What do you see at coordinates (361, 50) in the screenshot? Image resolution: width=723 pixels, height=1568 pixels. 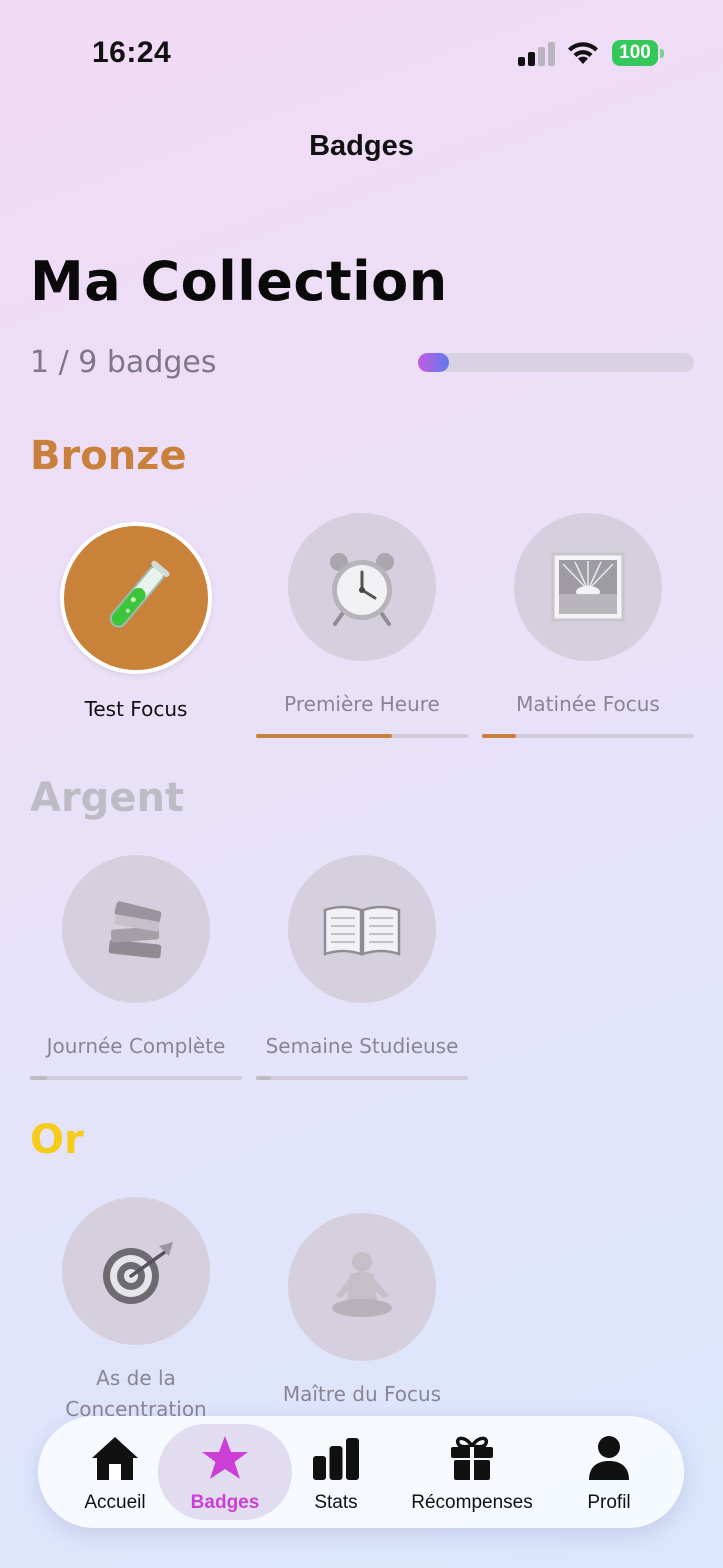 I see `status-bar: 16:24 100` at bounding box center [361, 50].